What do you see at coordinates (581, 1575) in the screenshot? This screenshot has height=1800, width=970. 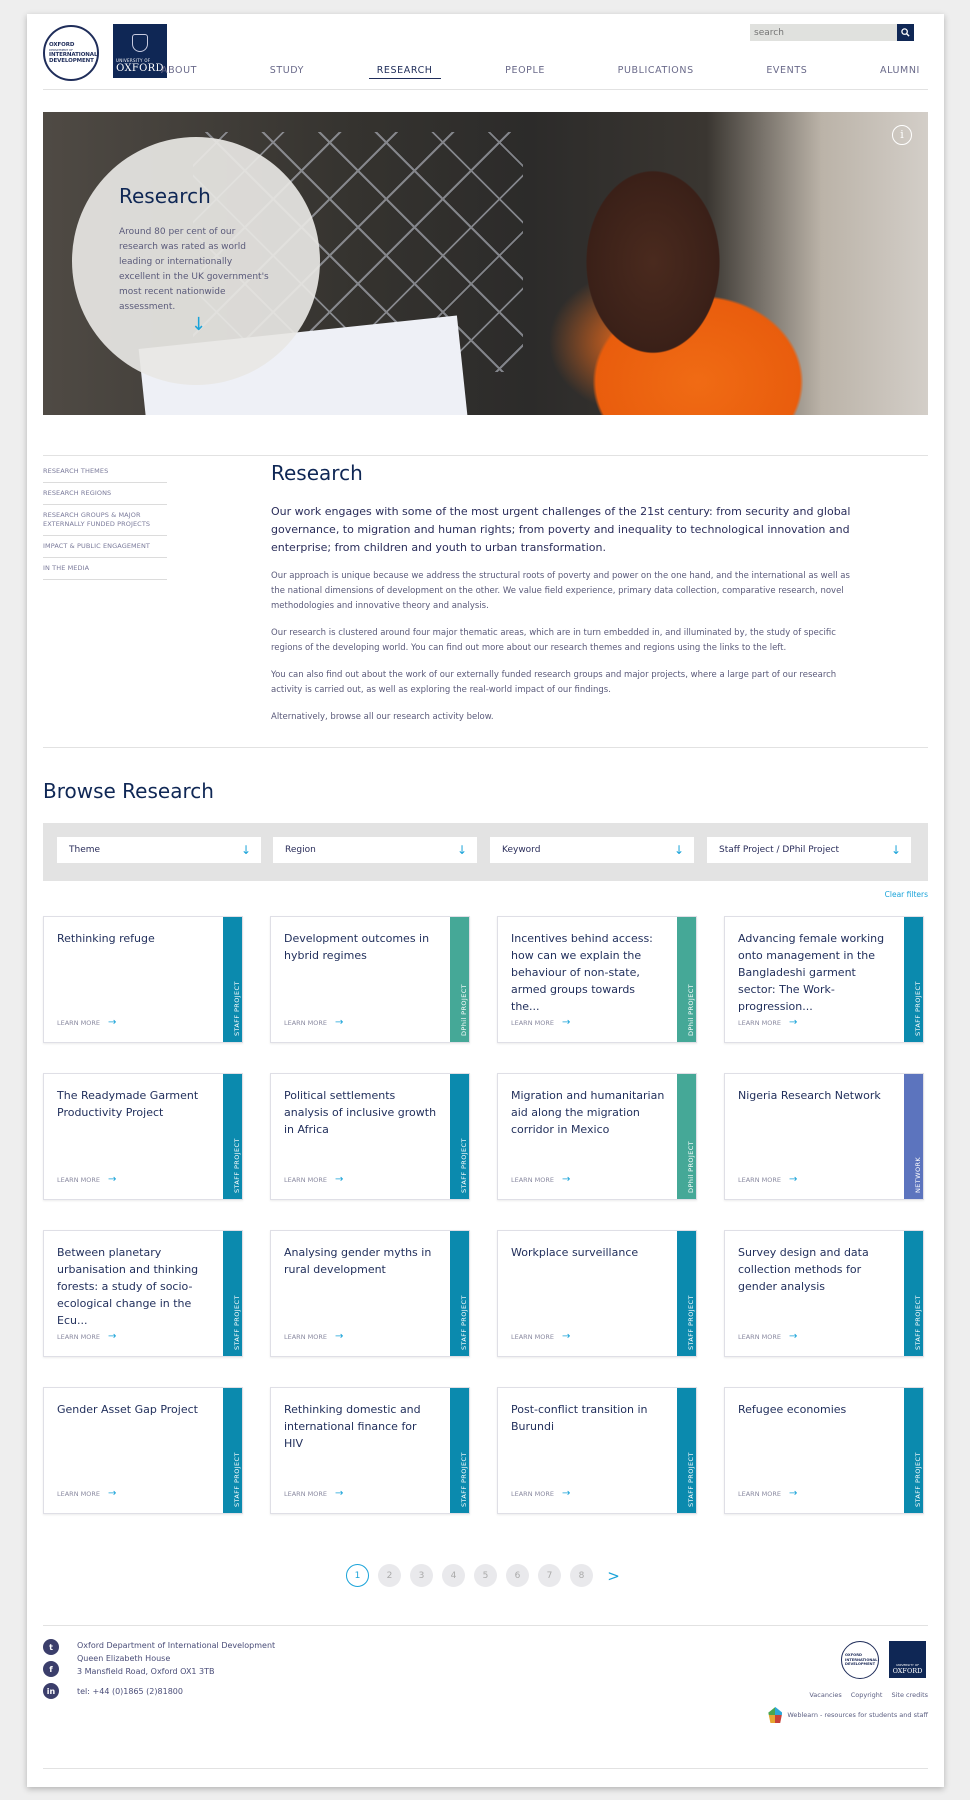 I see `page-8: 8` at bounding box center [581, 1575].